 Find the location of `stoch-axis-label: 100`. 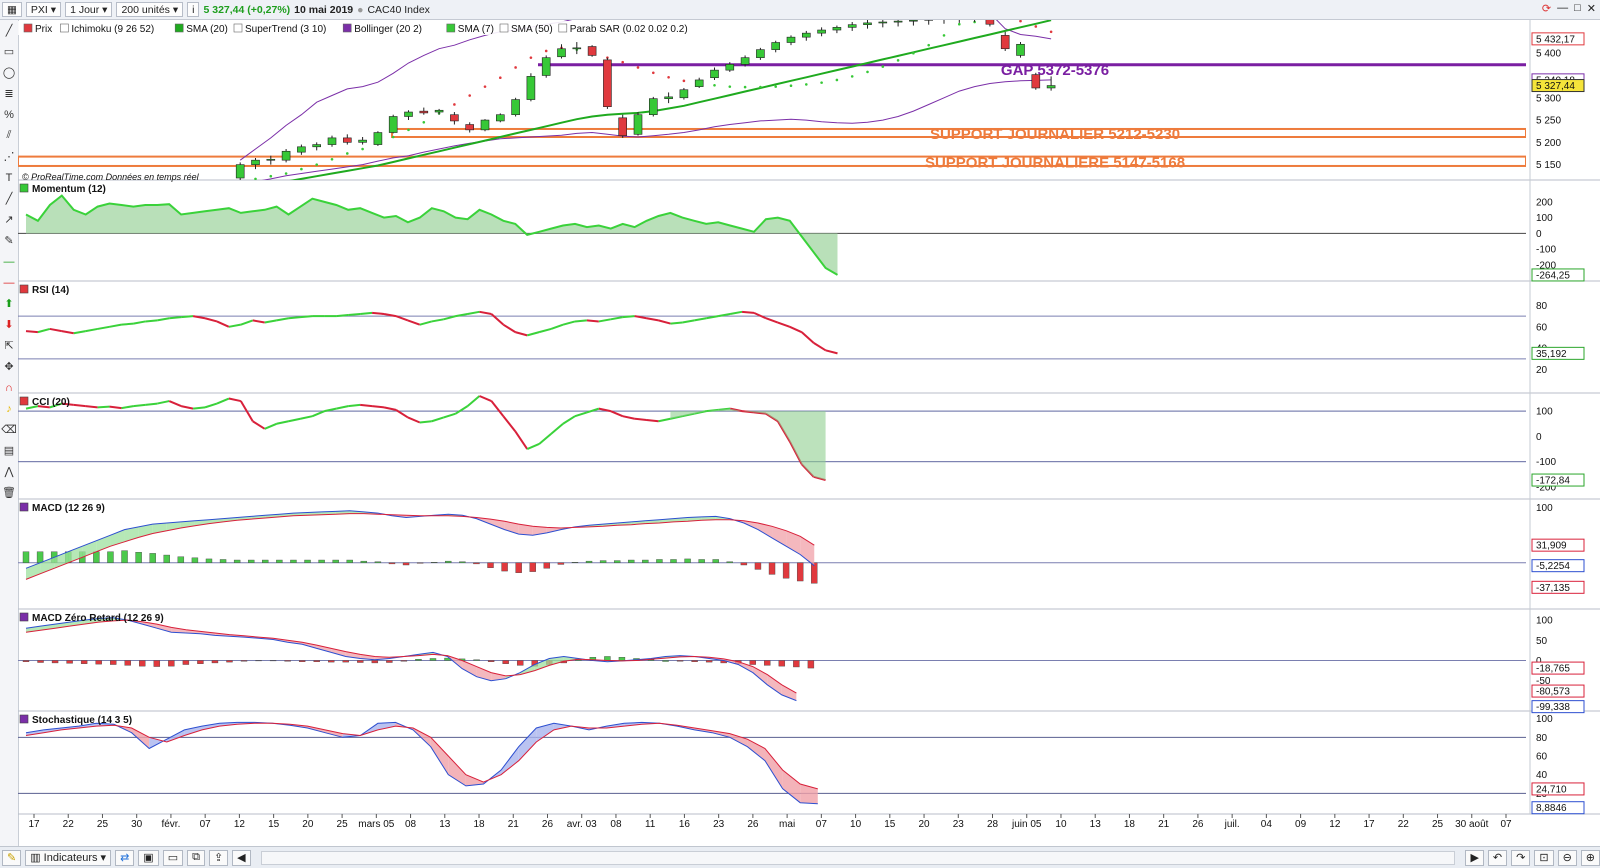

stoch-axis-label: 100 is located at coordinates (1544, 719).